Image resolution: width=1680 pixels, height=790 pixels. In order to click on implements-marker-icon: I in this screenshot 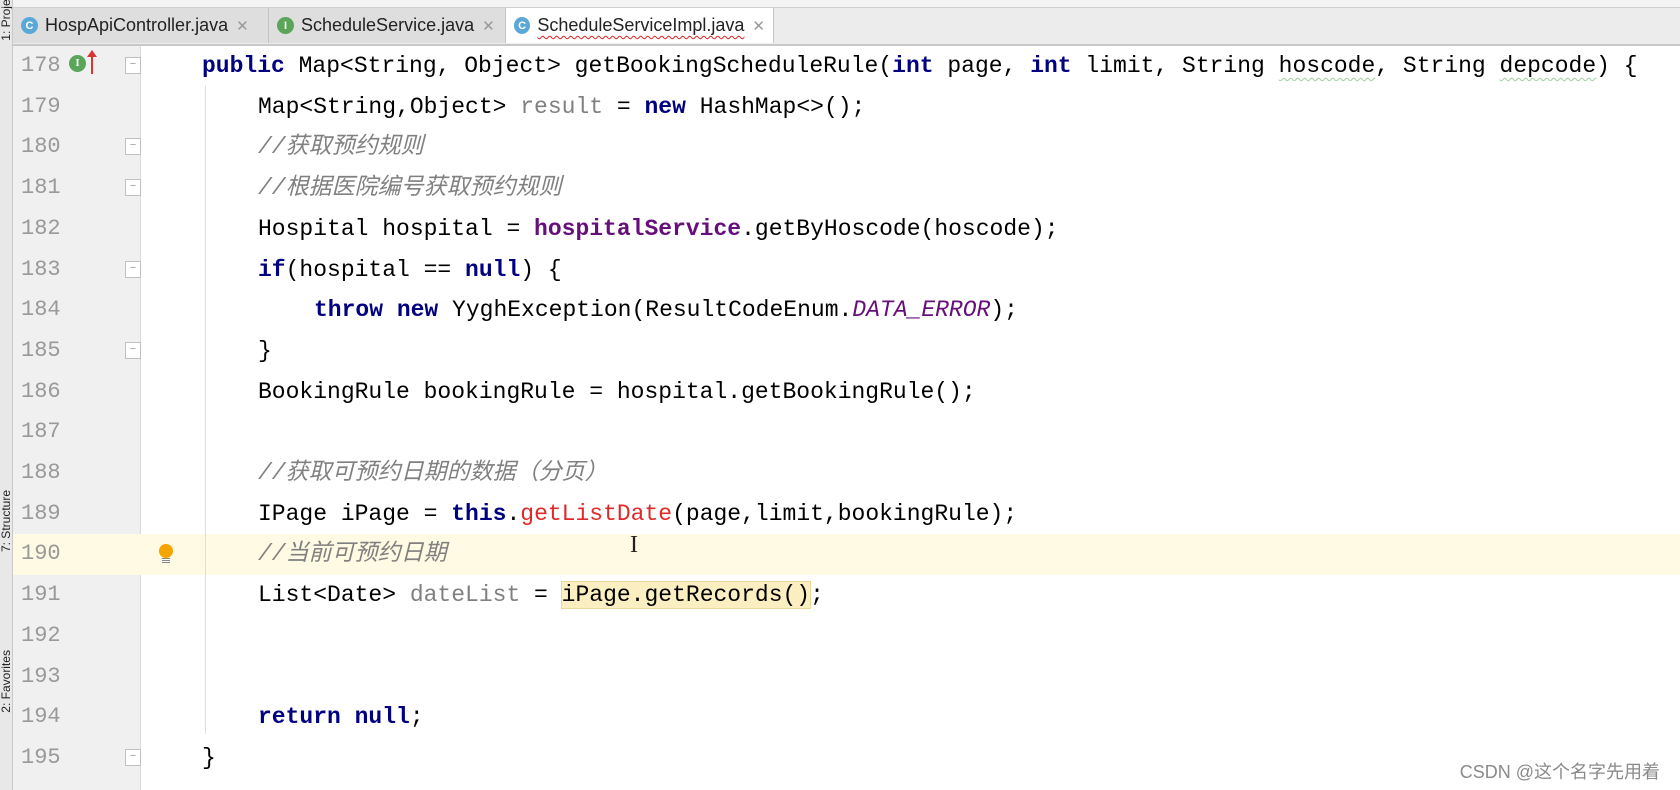, I will do `click(77, 63)`.